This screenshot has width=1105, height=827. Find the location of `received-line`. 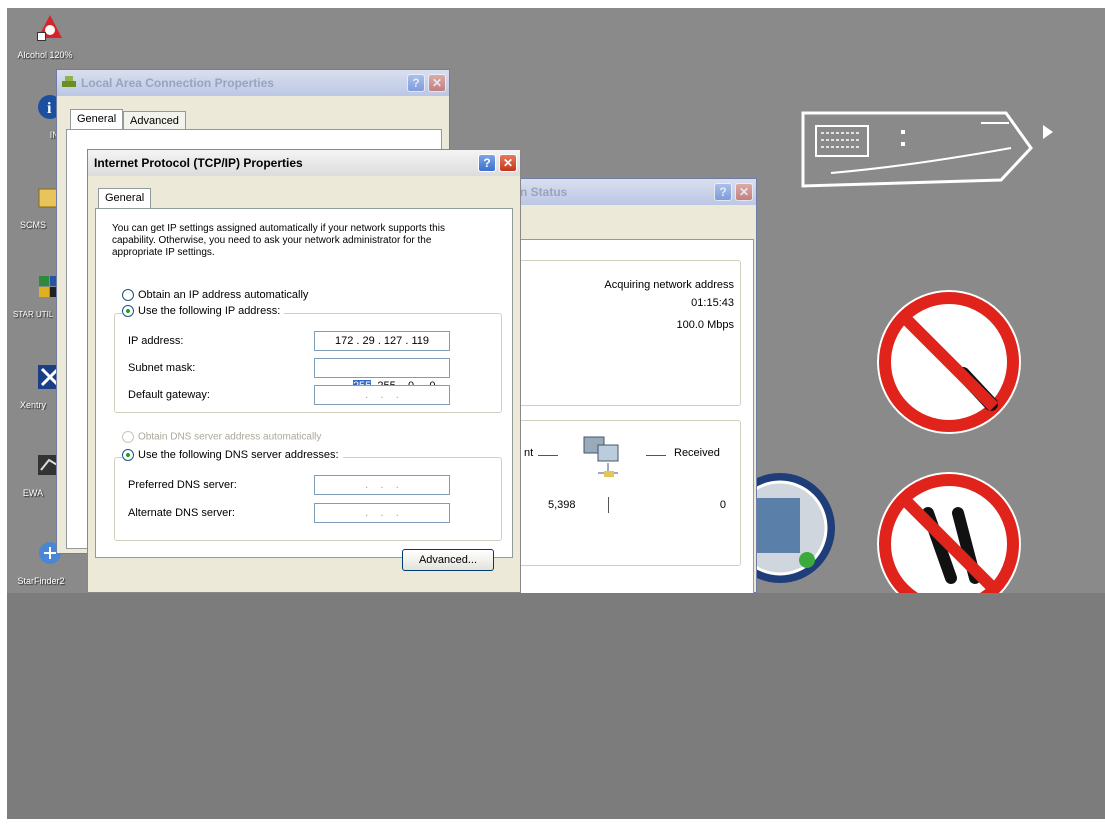

received-line is located at coordinates (656, 455).